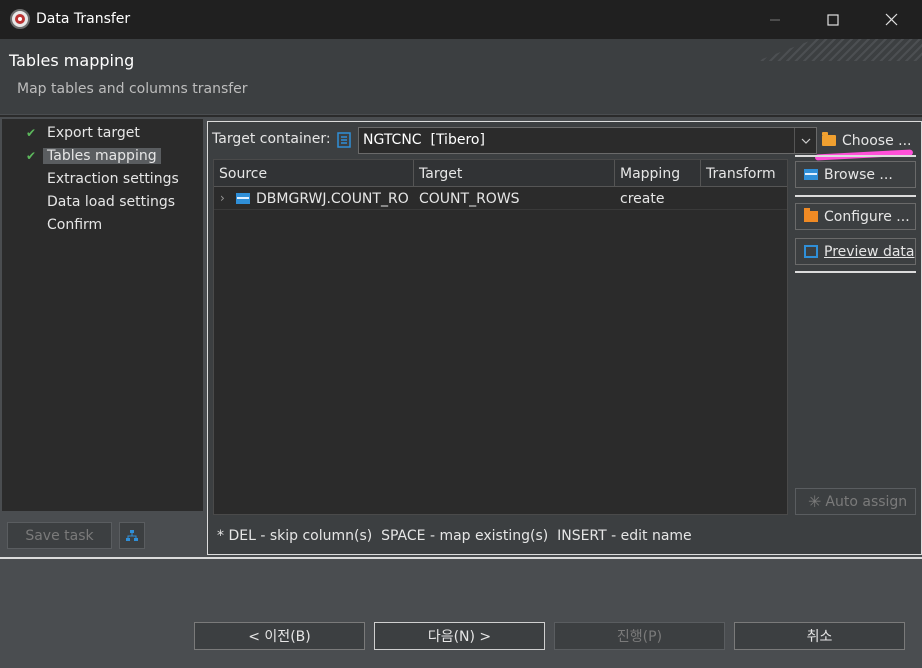  Describe the element at coordinates (587, 140) in the screenshot. I see `target-container-select: NGTCNC [Tibero]` at that location.